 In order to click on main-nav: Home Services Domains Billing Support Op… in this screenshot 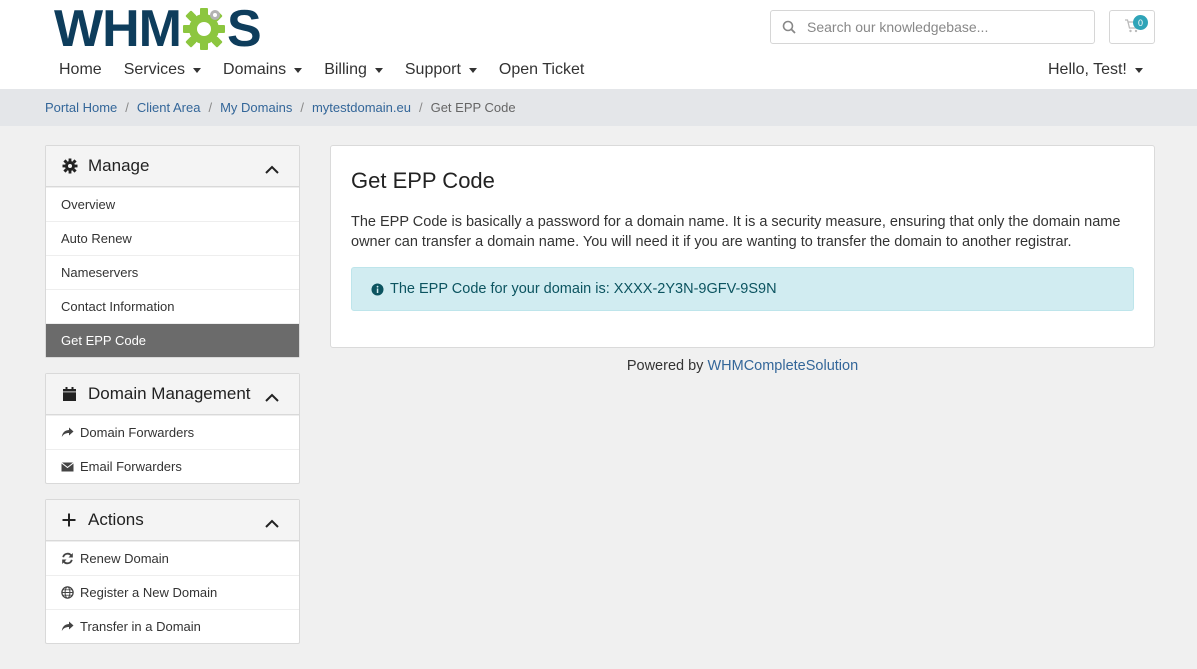, I will do `click(321, 70)`.